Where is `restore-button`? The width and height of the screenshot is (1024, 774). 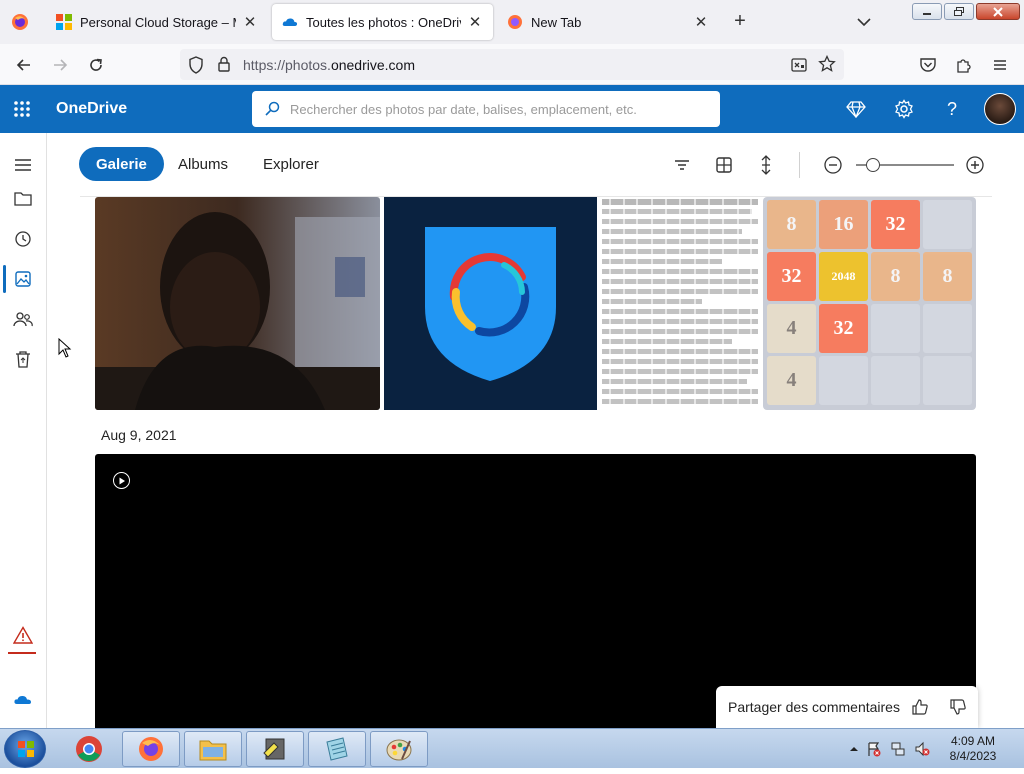 restore-button is located at coordinates (959, 11).